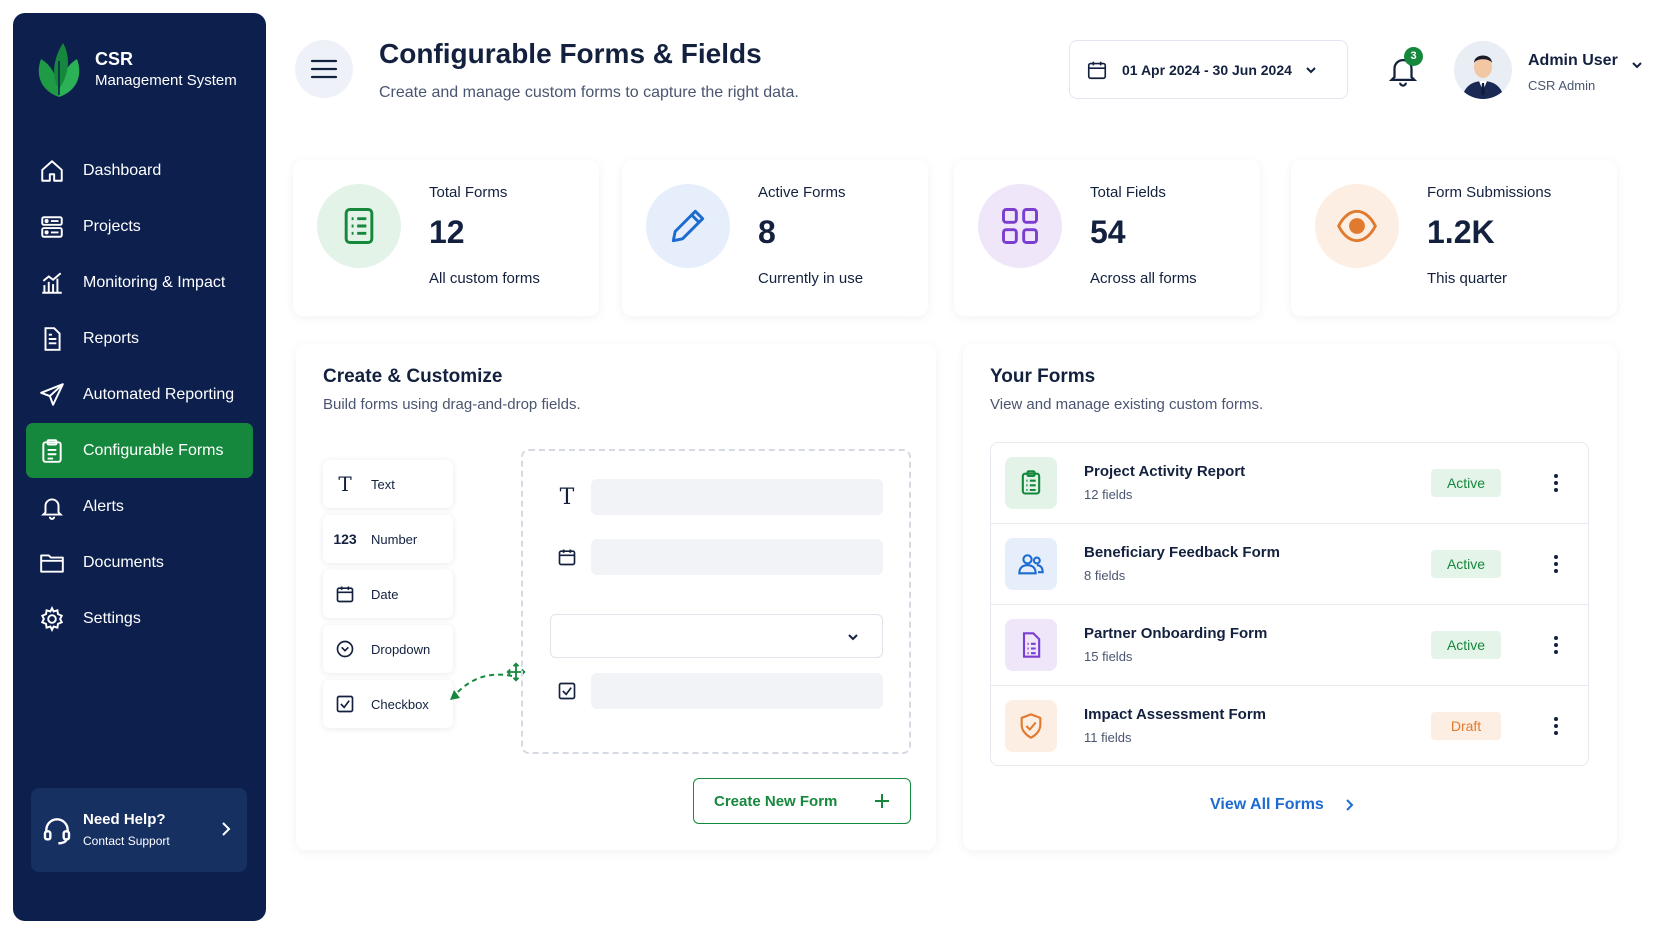 Image resolution: width=1672 pixels, height=941 pixels. I want to click on sidebar-item-automated-reporting: Automated Reporting, so click(139, 394).